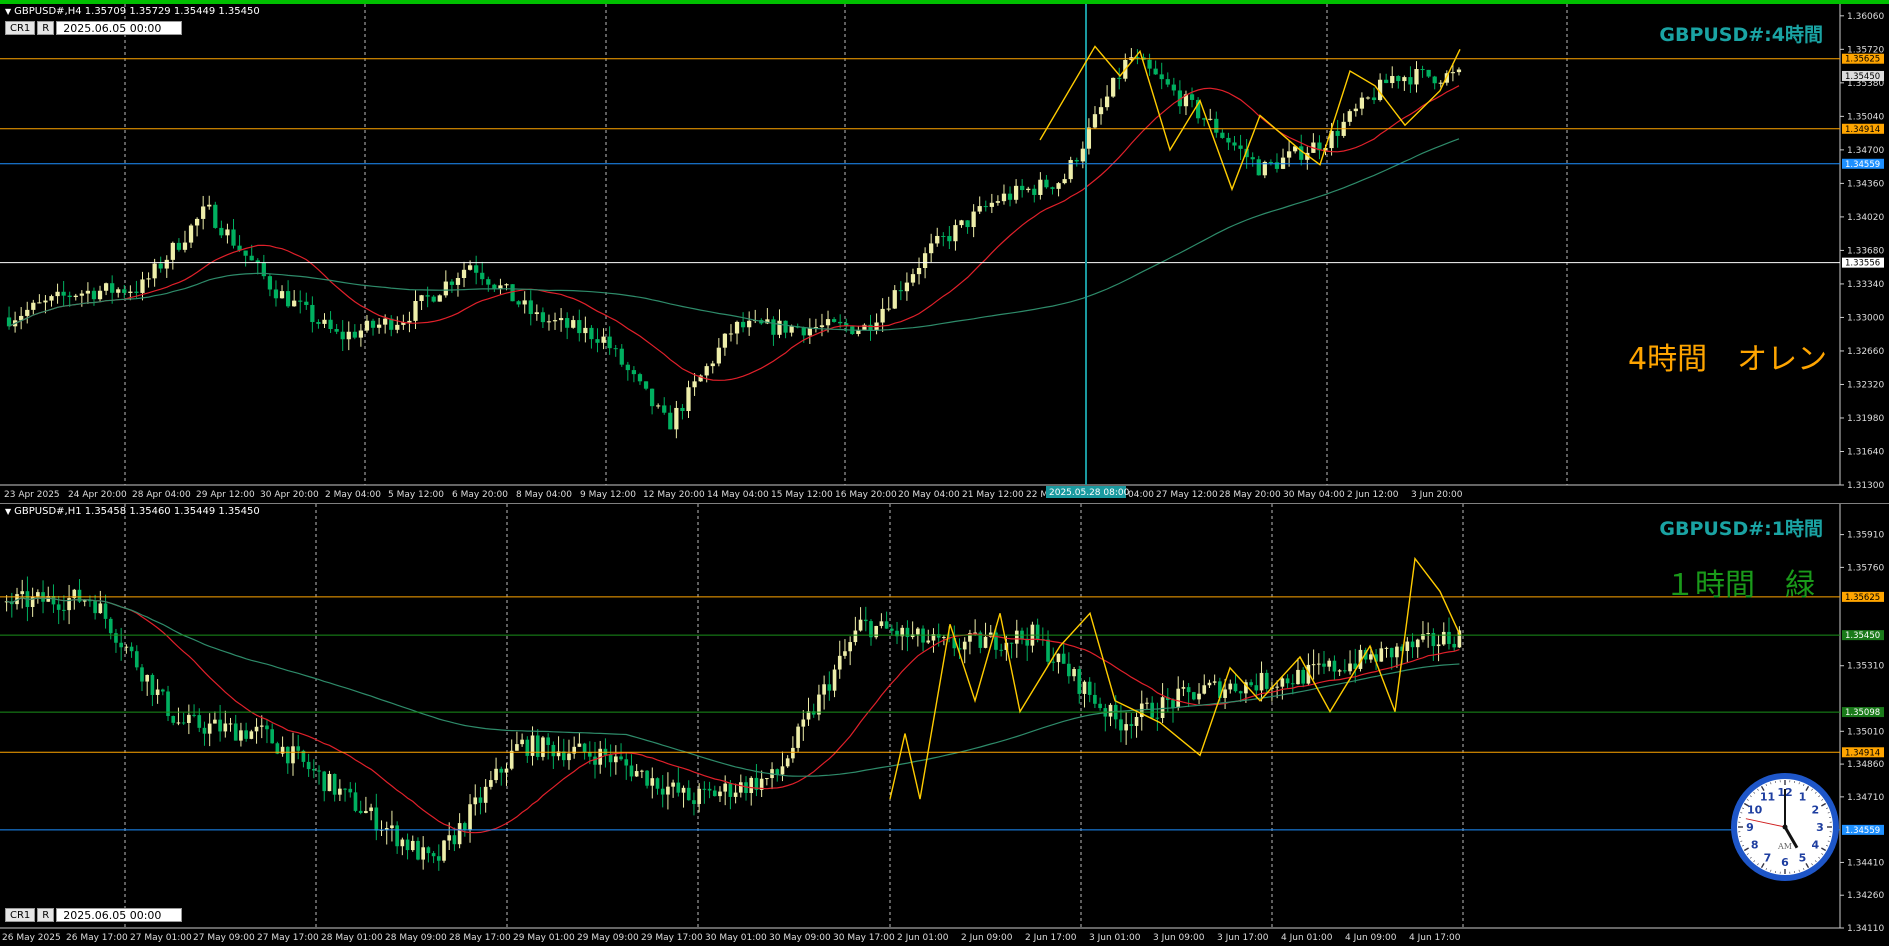  Describe the element at coordinates (1250, 118) in the screenshot. I see `h4-zigzag-line` at that location.